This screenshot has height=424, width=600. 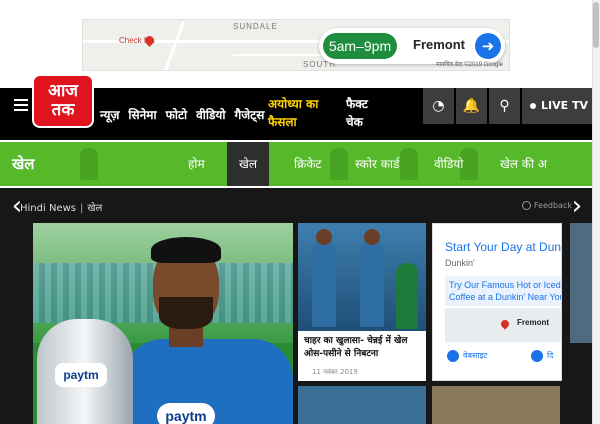 I want to click on breadcrumb-home: Hindi News, so click(x=48, y=208).